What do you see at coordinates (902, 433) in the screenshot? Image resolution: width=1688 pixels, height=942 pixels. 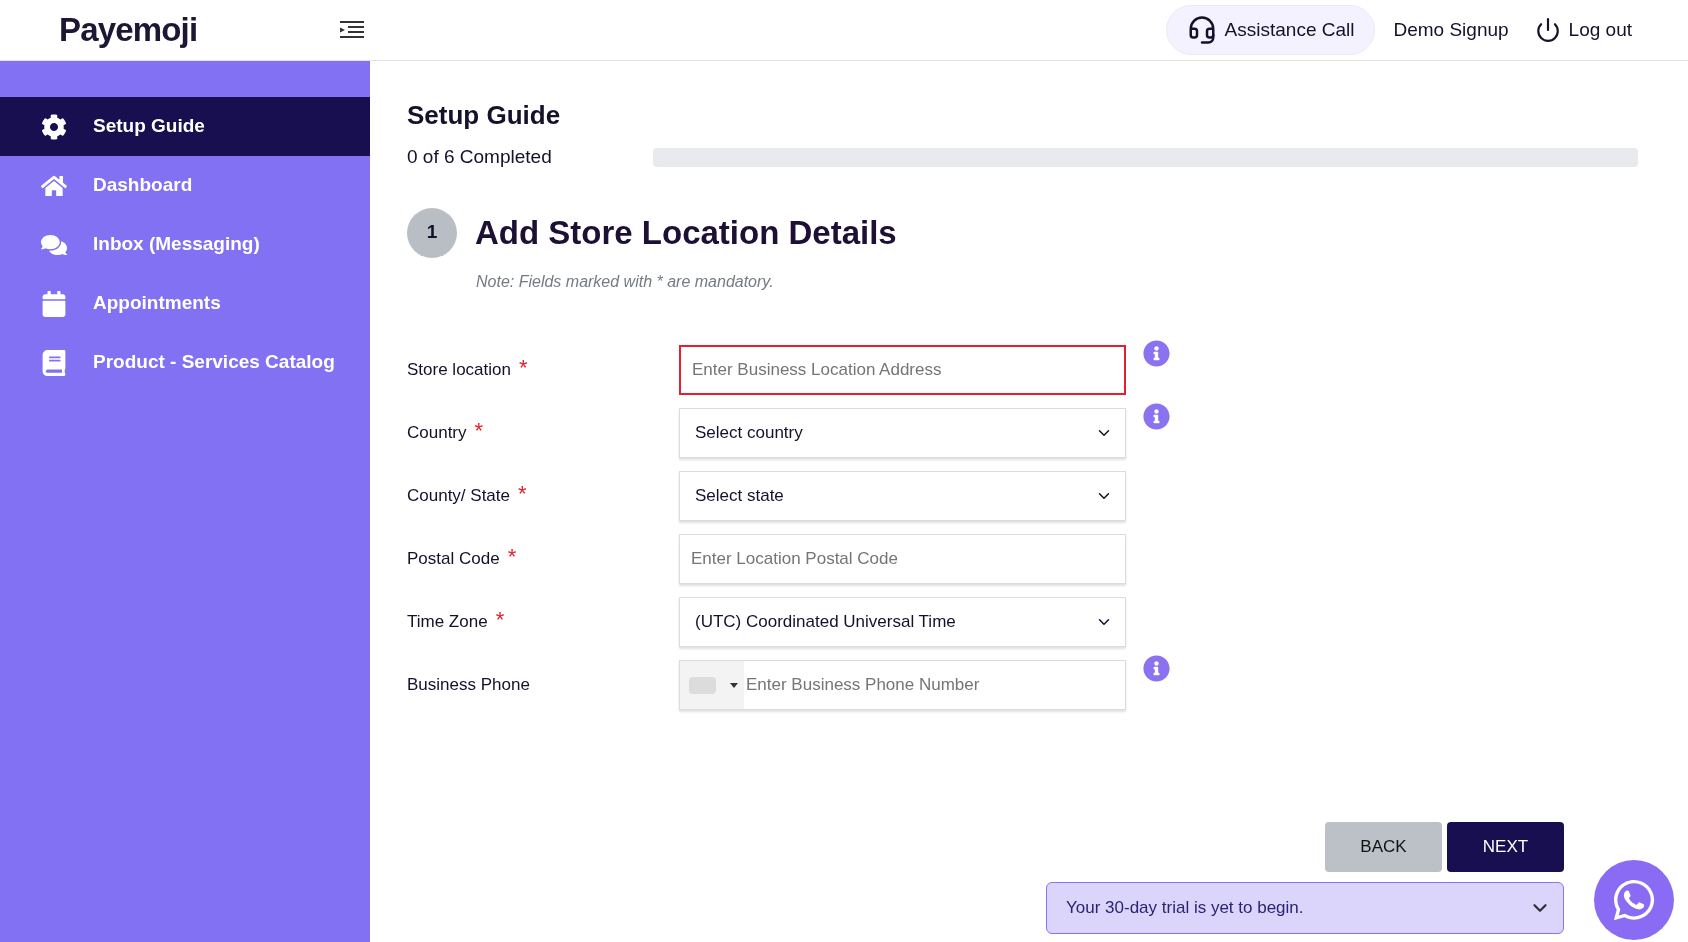 I see `select-field: Select country` at bounding box center [902, 433].